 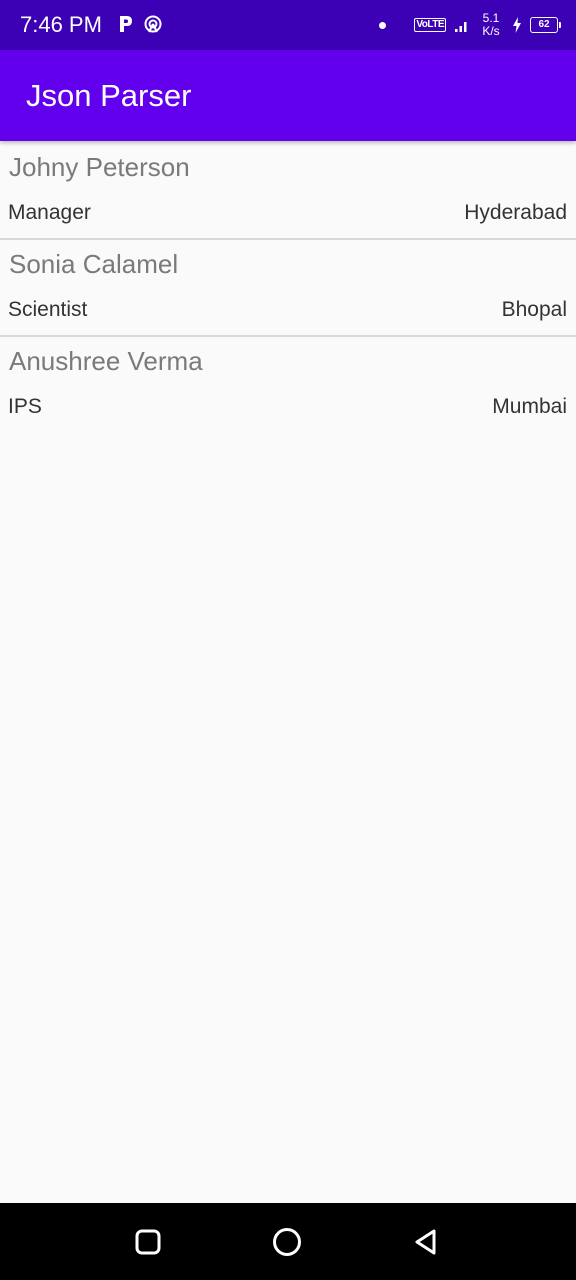 I want to click on back-triangle-icon, so click(x=425, y=1242).